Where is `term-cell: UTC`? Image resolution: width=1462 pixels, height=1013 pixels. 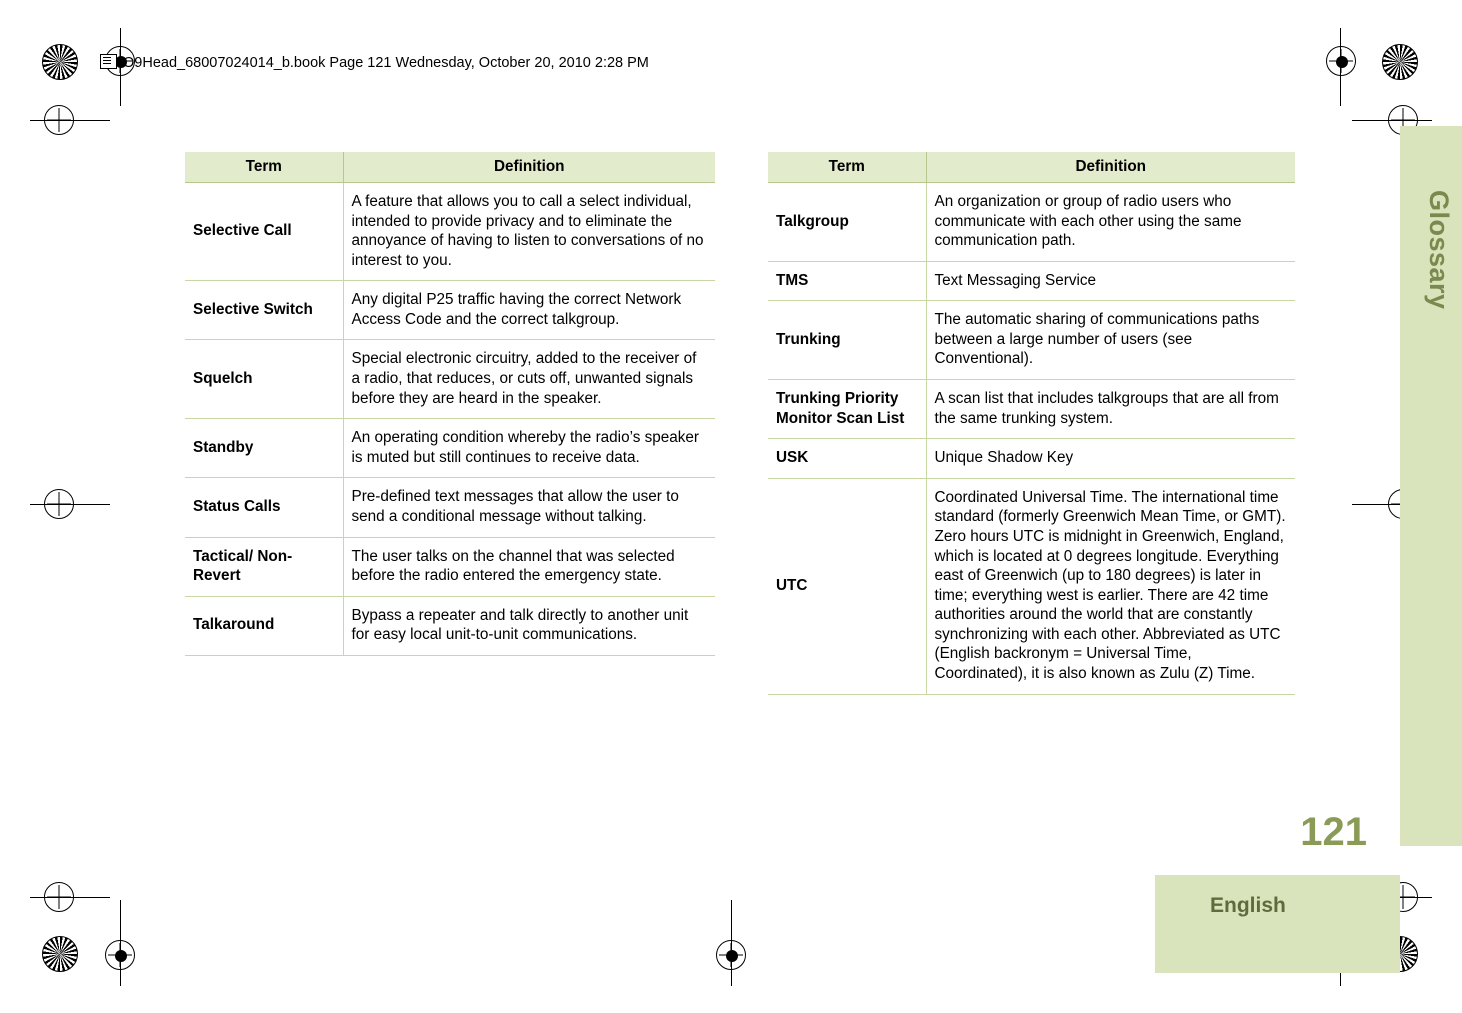
term-cell: UTC is located at coordinates (847, 586).